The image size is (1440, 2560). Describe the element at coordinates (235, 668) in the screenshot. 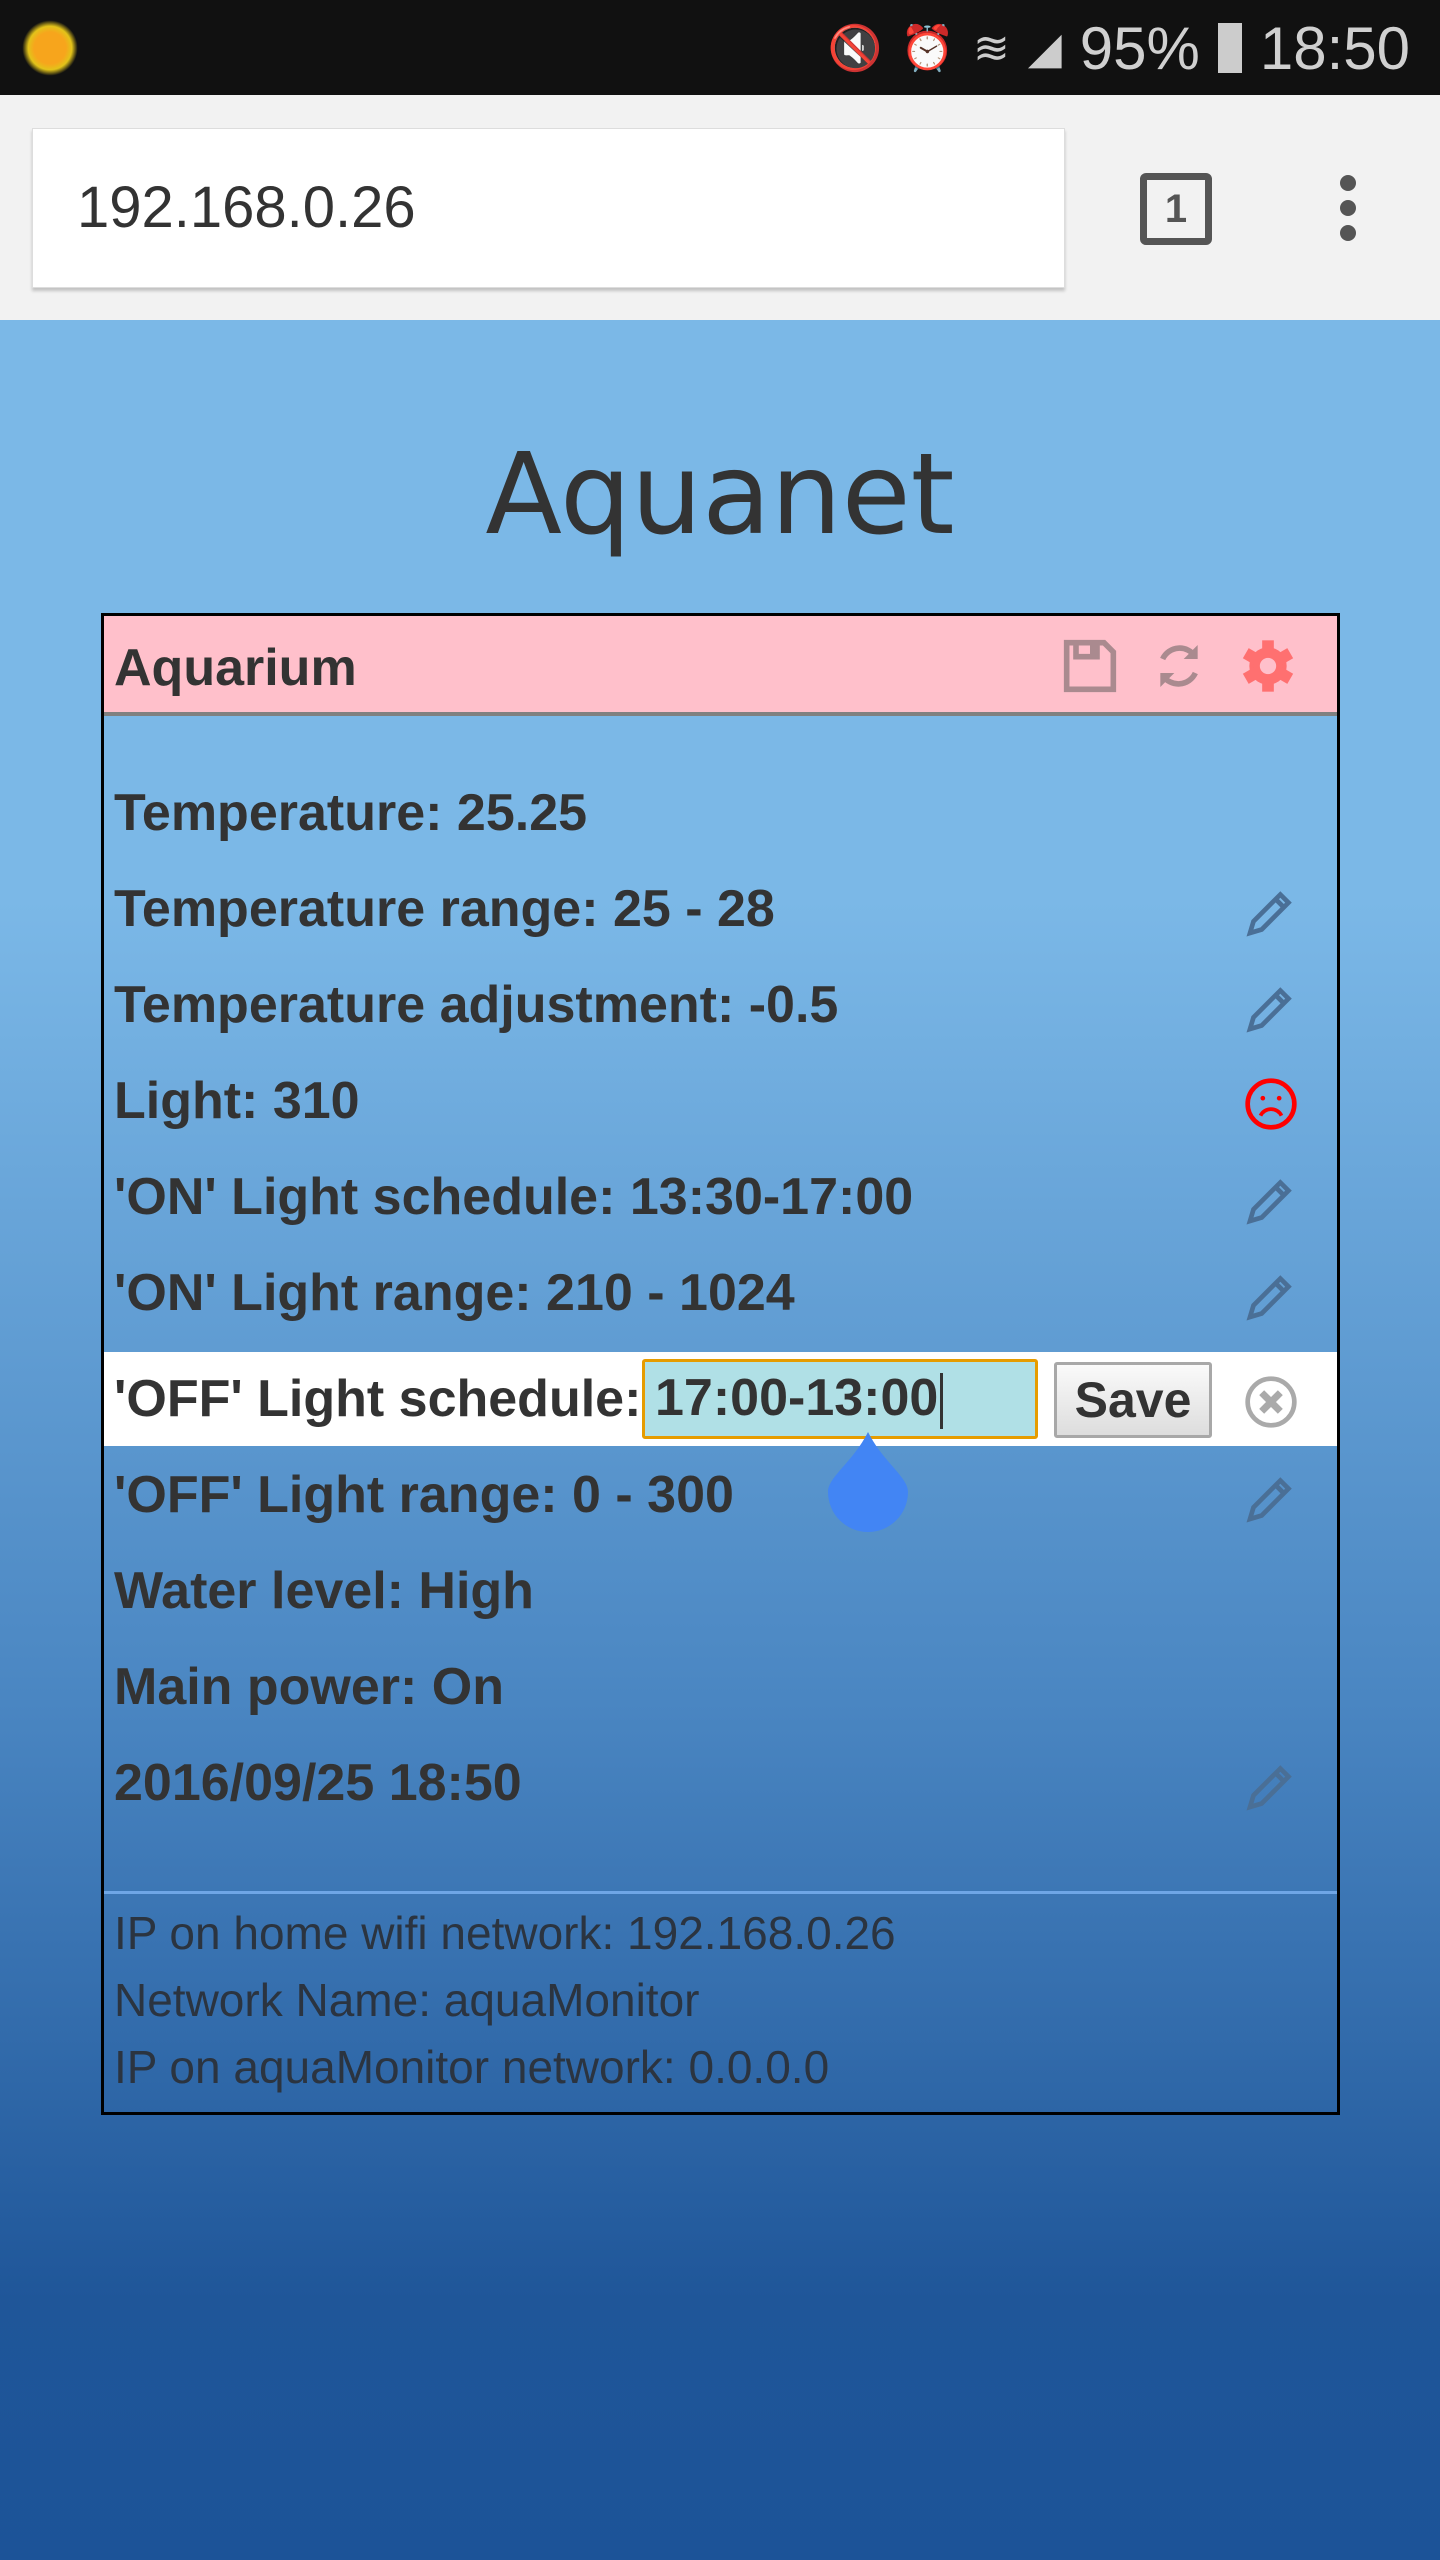

I see `card-title: Aquarium` at that location.